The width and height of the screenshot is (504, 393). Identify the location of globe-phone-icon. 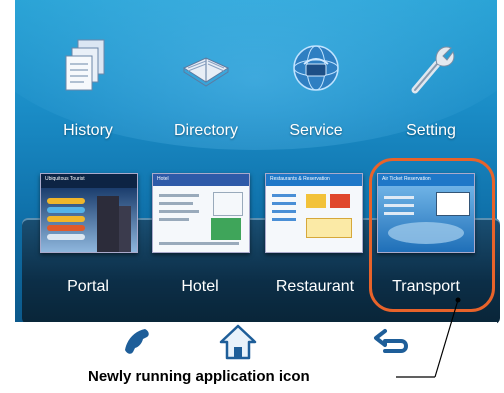
(316, 68).